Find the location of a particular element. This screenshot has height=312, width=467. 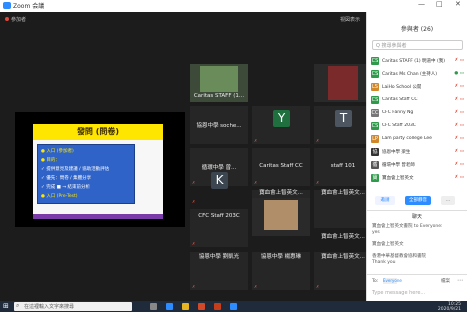

view-toggle: 視図表示 is located at coordinates (350, 19).